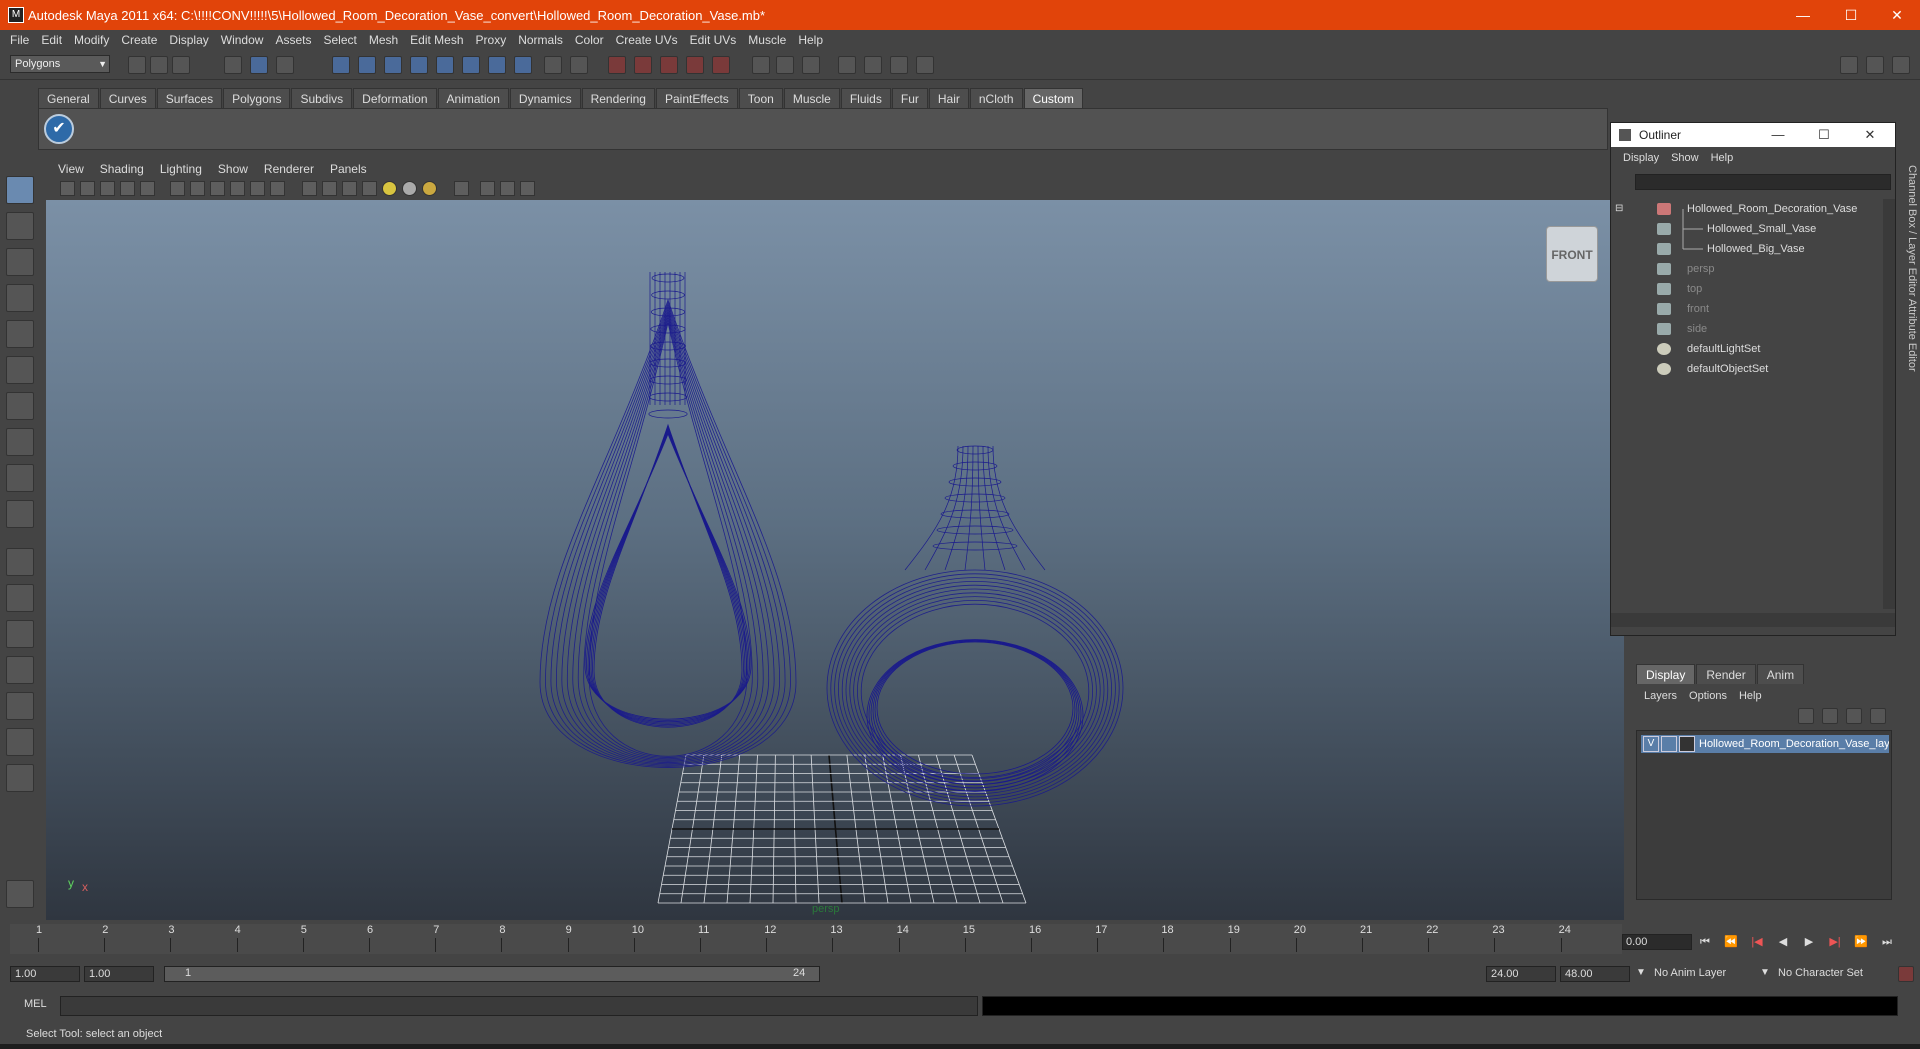  I want to click on minimize-button: —, so click(1803, 15).